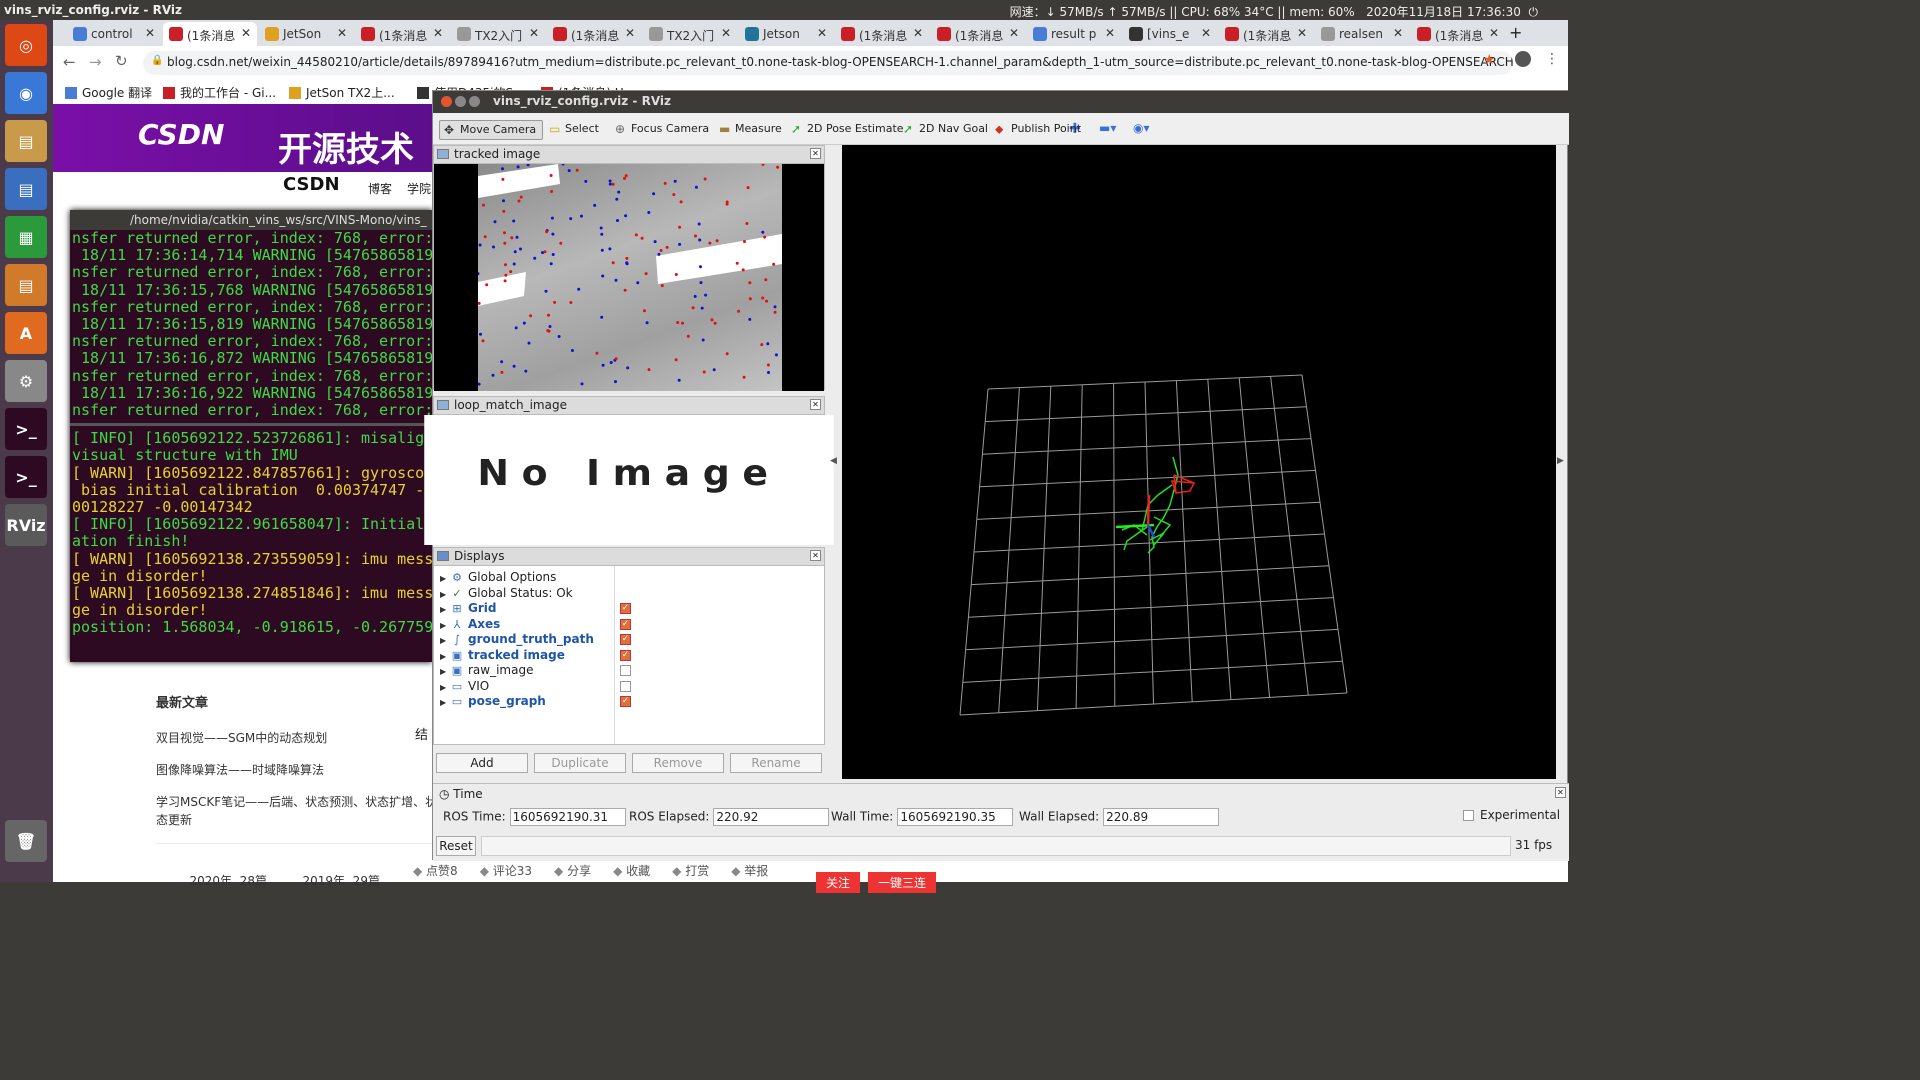 Image resolution: width=1920 pixels, height=1080 pixels. Describe the element at coordinates (26, 333) in the screenshot. I see `launcher-software-icon: A` at that location.